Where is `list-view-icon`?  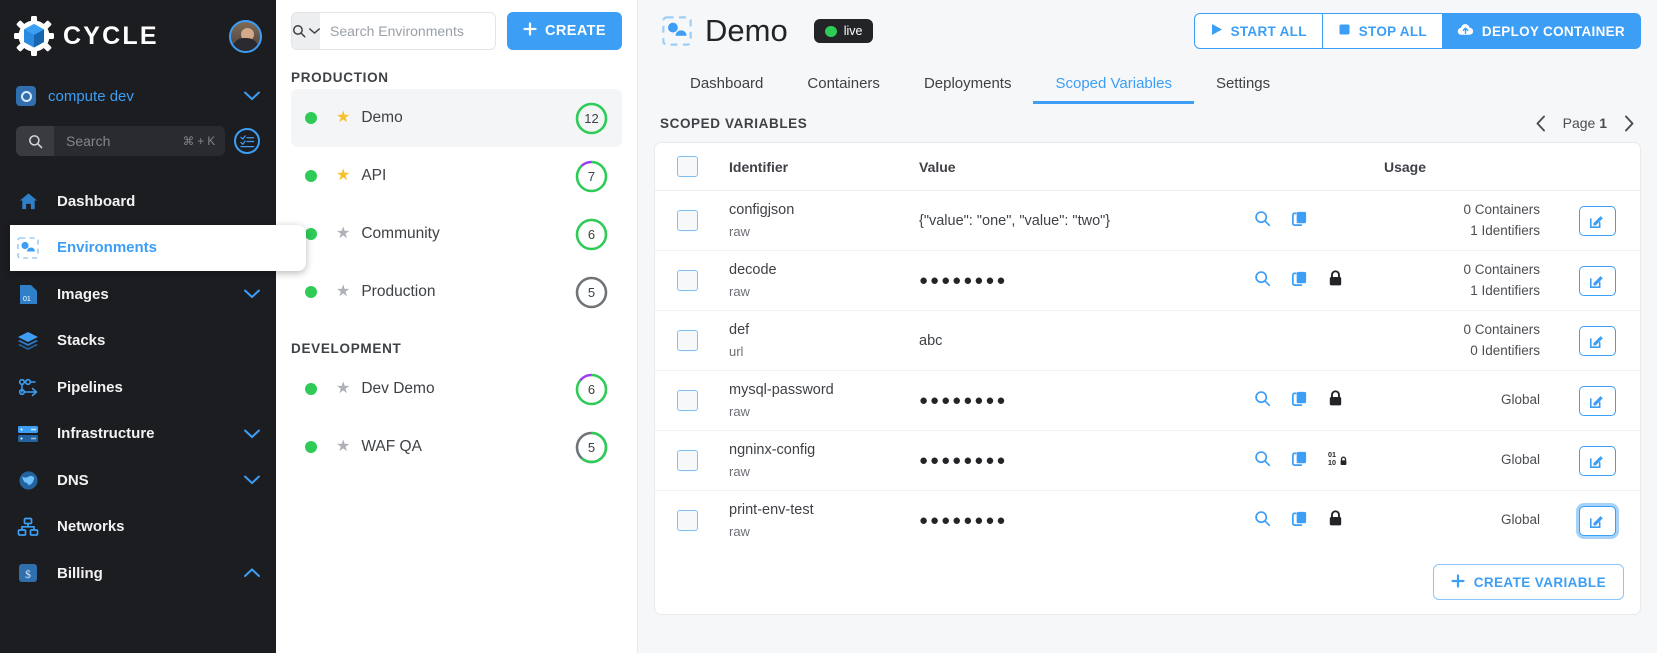 list-view-icon is located at coordinates (247, 141).